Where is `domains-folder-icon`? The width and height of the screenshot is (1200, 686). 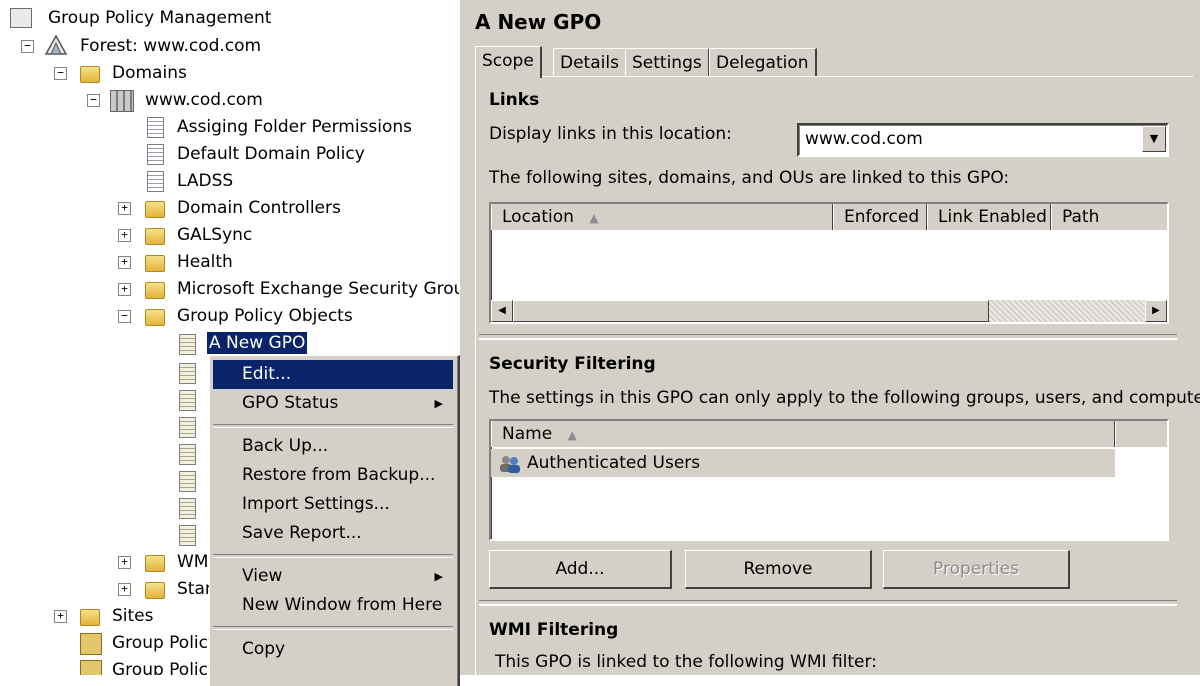
domains-folder-icon is located at coordinates (90, 74).